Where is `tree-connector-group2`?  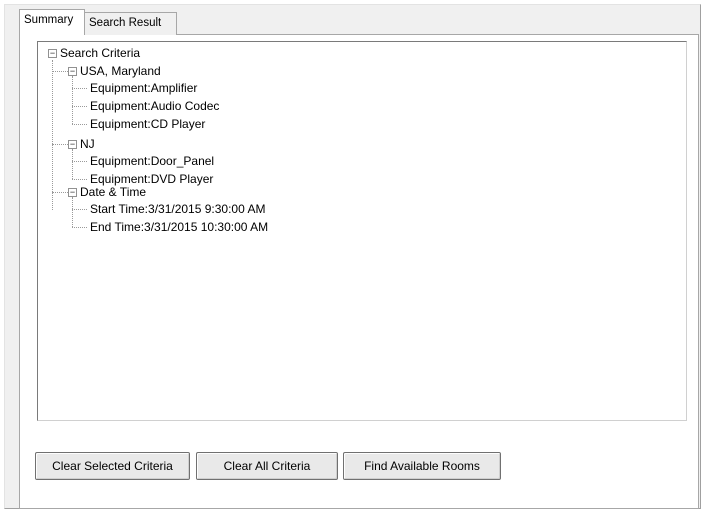 tree-connector-group2 is located at coordinates (72, 164).